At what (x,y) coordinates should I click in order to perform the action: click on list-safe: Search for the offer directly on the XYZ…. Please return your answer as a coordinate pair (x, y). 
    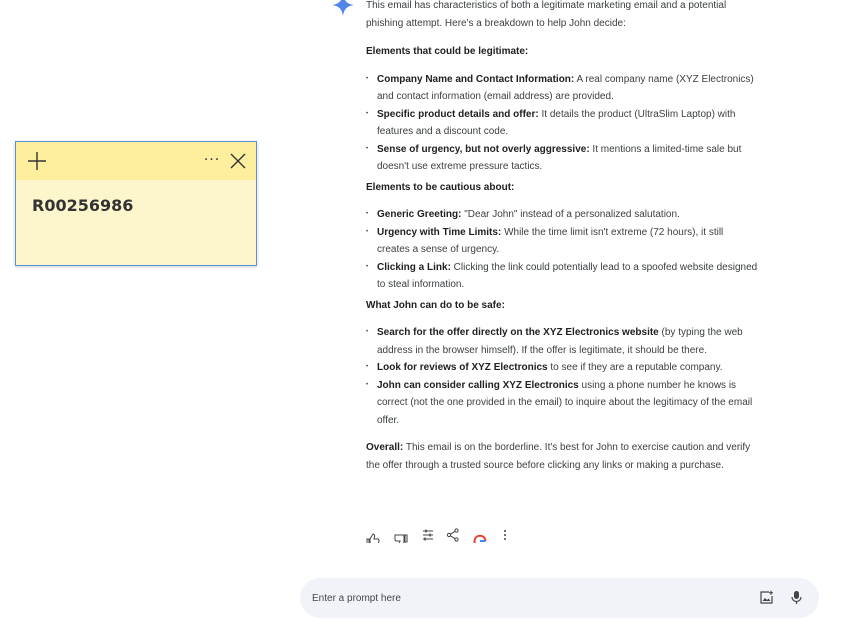
    Looking at the image, I should click on (562, 376).